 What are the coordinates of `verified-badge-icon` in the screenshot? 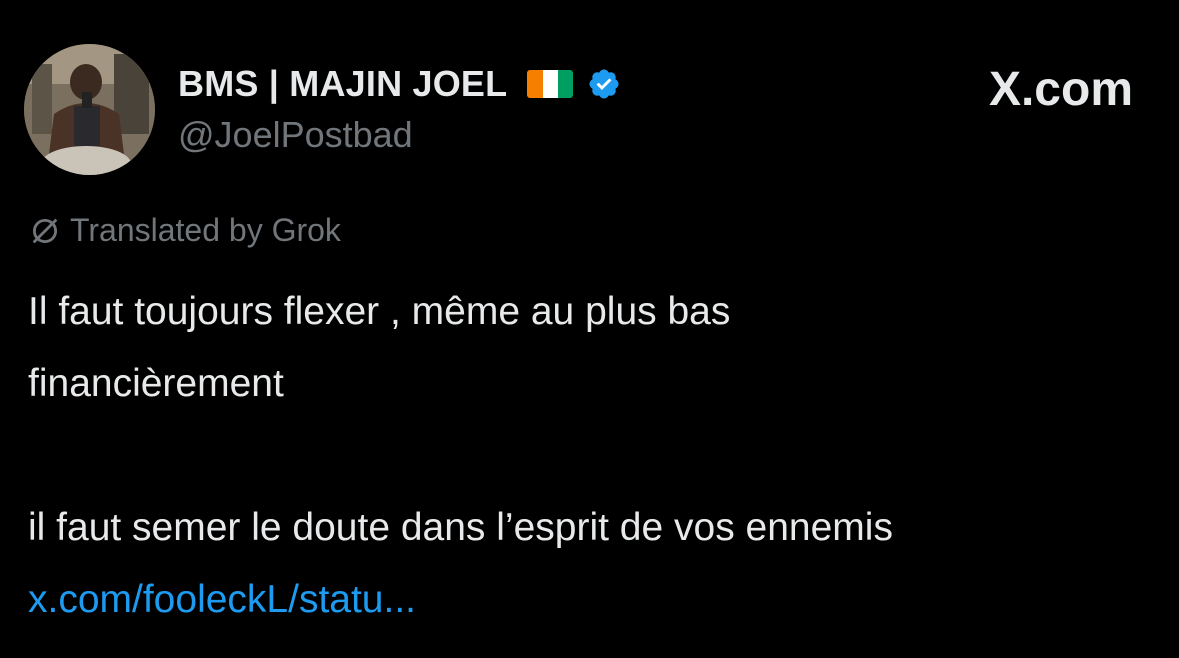 It's located at (604, 84).